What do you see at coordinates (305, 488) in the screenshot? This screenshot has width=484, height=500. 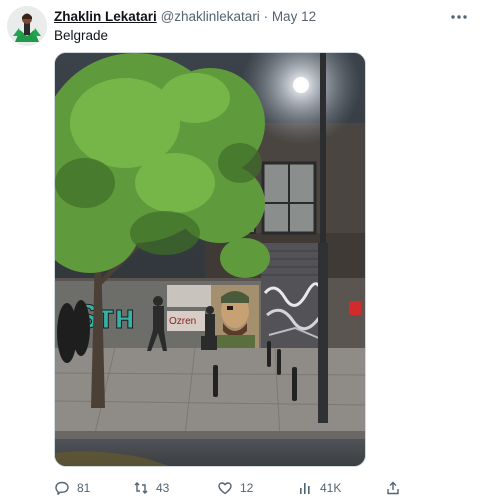 I see `views-icon` at bounding box center [305, 488].